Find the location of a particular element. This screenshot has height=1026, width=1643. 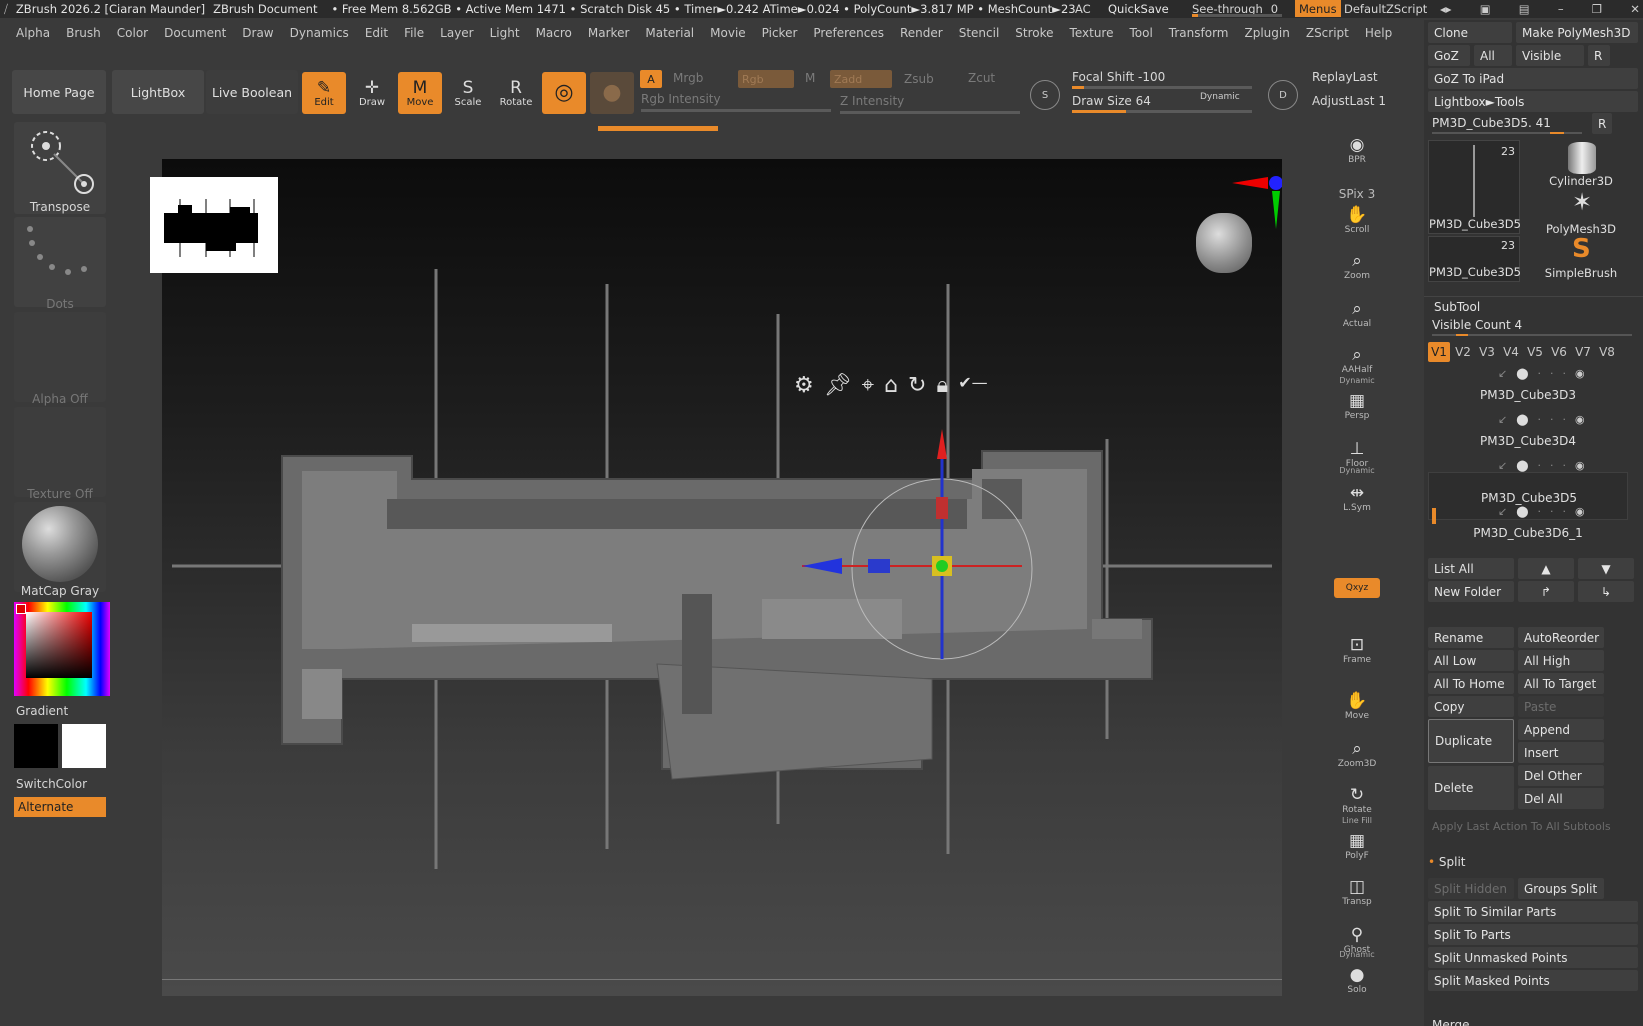

split-masked-button: Split Masked Points is located at coordinates (1533, 980).